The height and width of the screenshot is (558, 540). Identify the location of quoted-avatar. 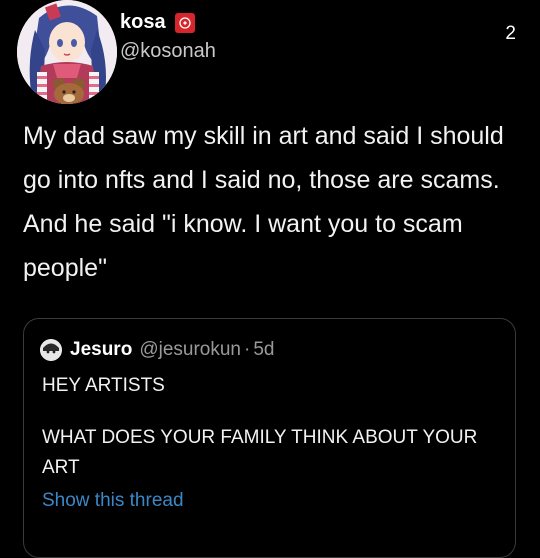
(51, 350).